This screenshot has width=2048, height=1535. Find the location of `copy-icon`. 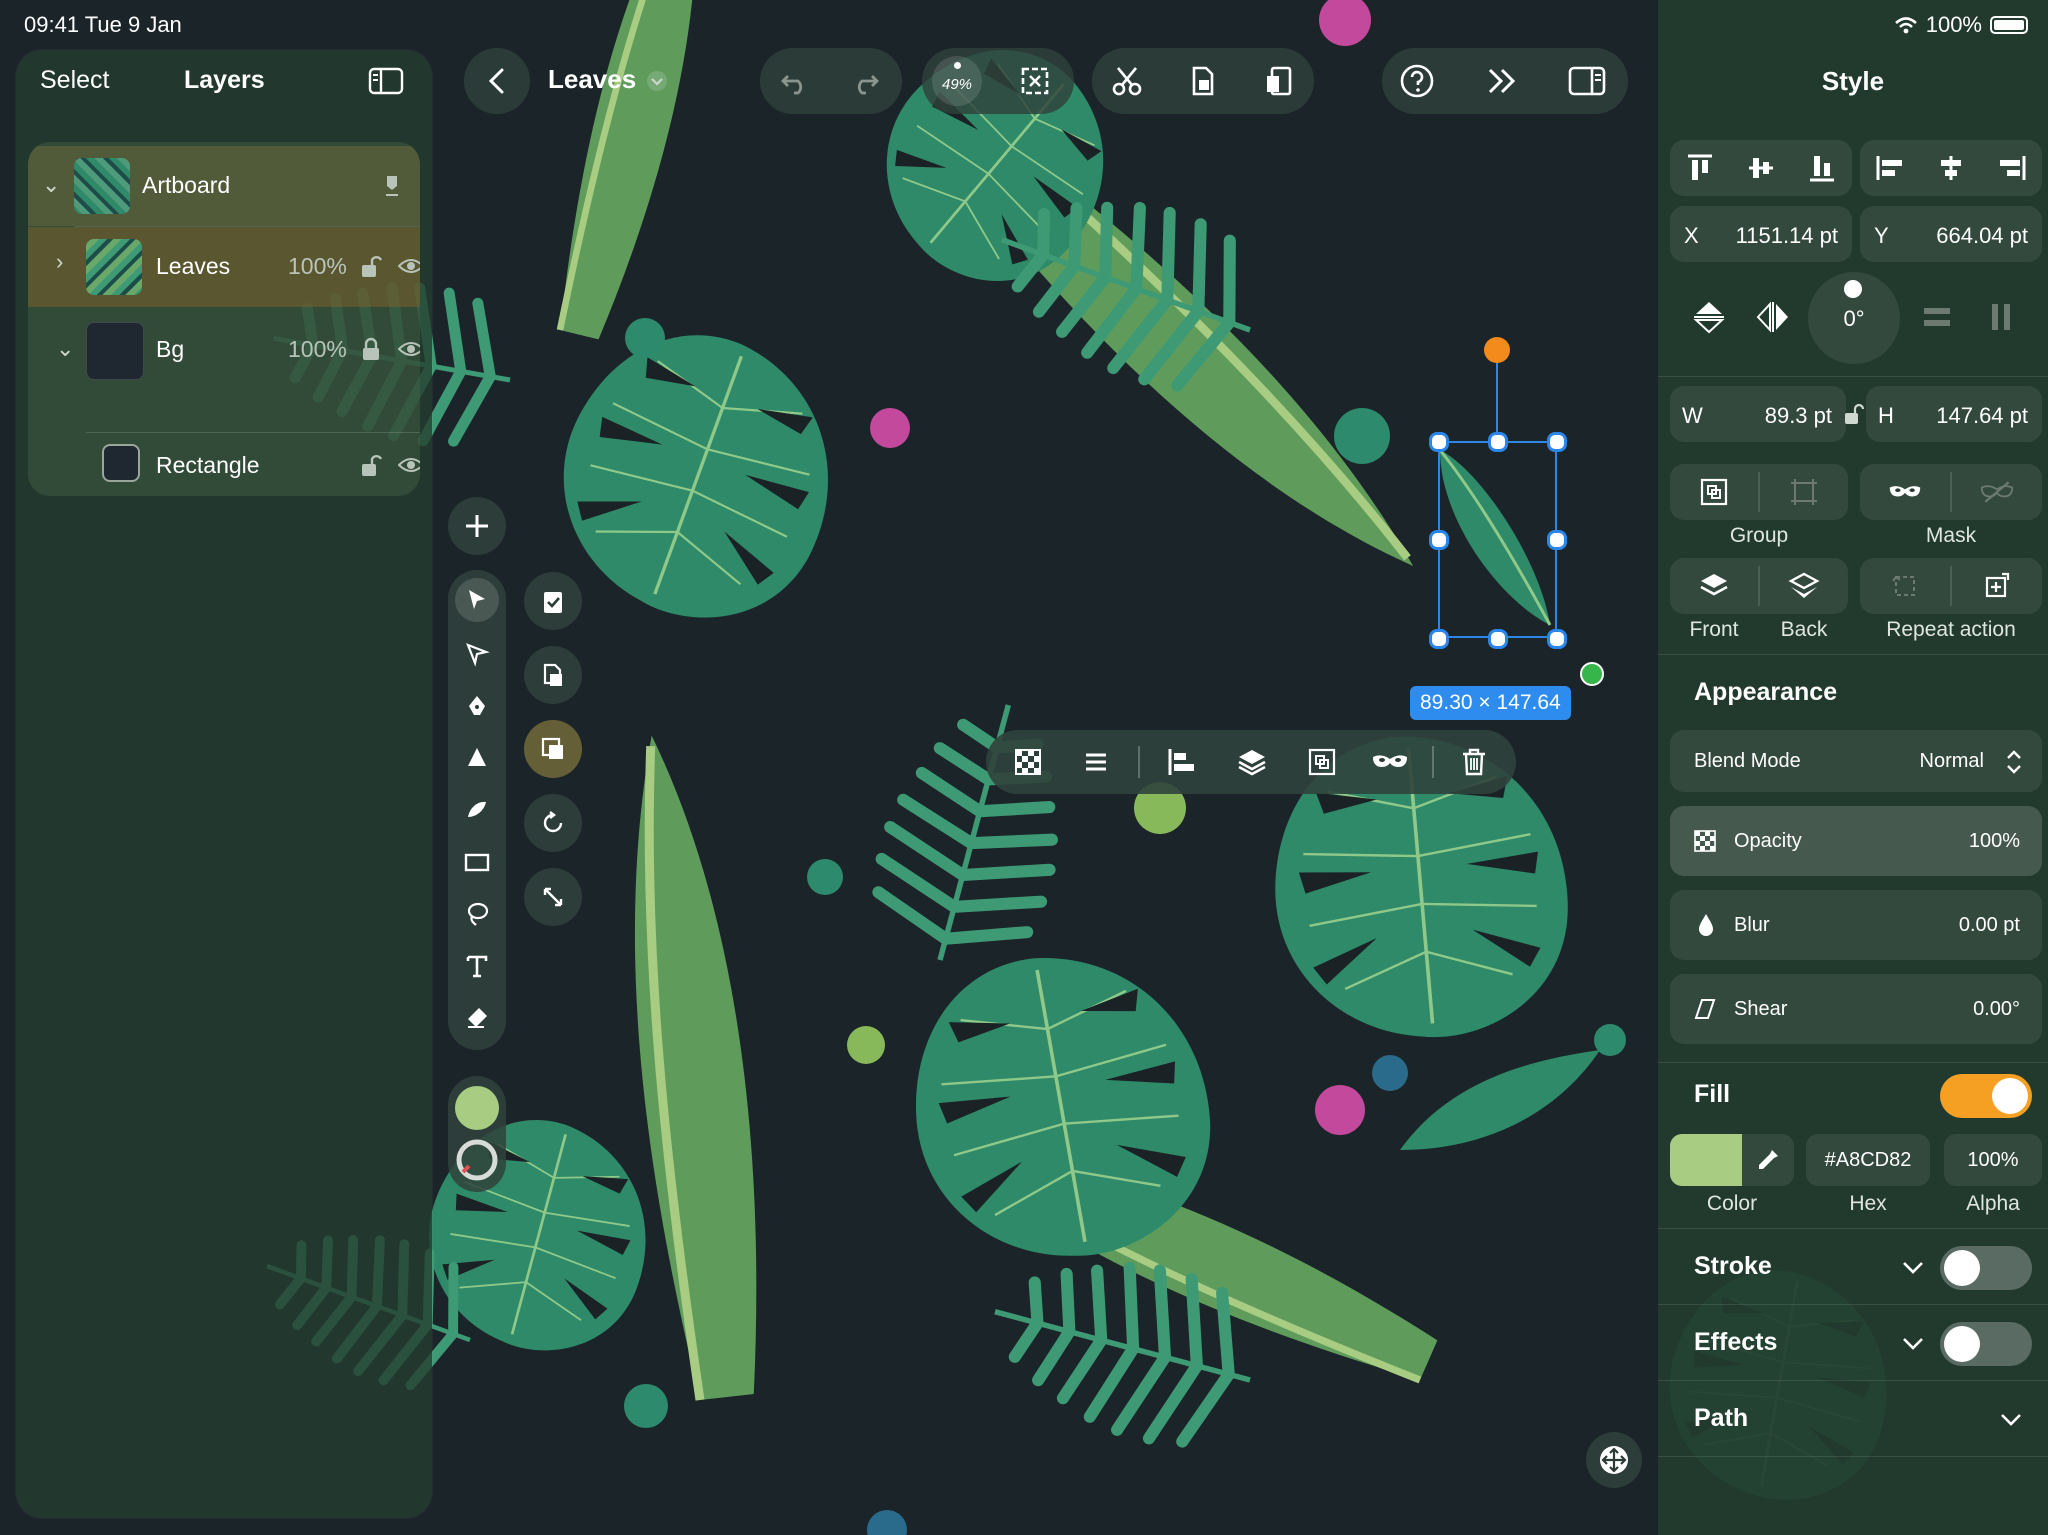

copy-icon is located at coordinates (1203, 81).